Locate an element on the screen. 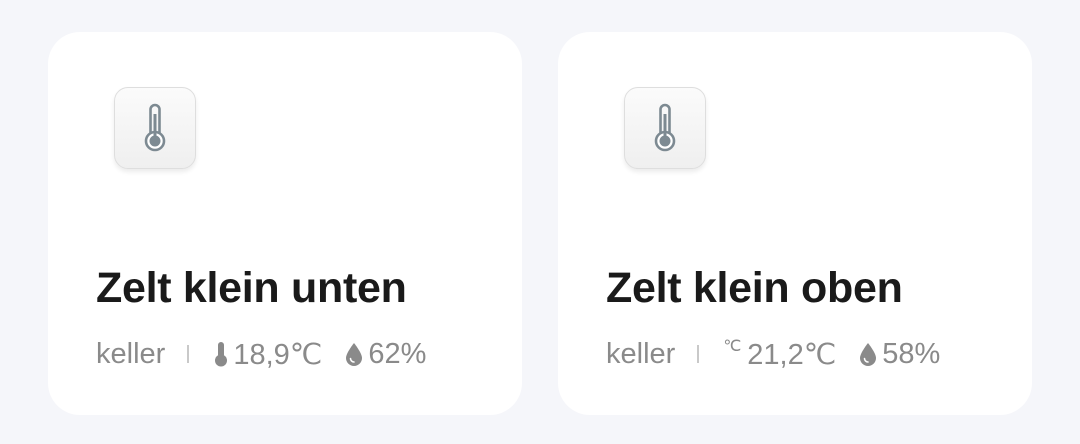 This screenshot has width=1080, height=444. humidity-value: 62% is located at coordinates (397, 353).